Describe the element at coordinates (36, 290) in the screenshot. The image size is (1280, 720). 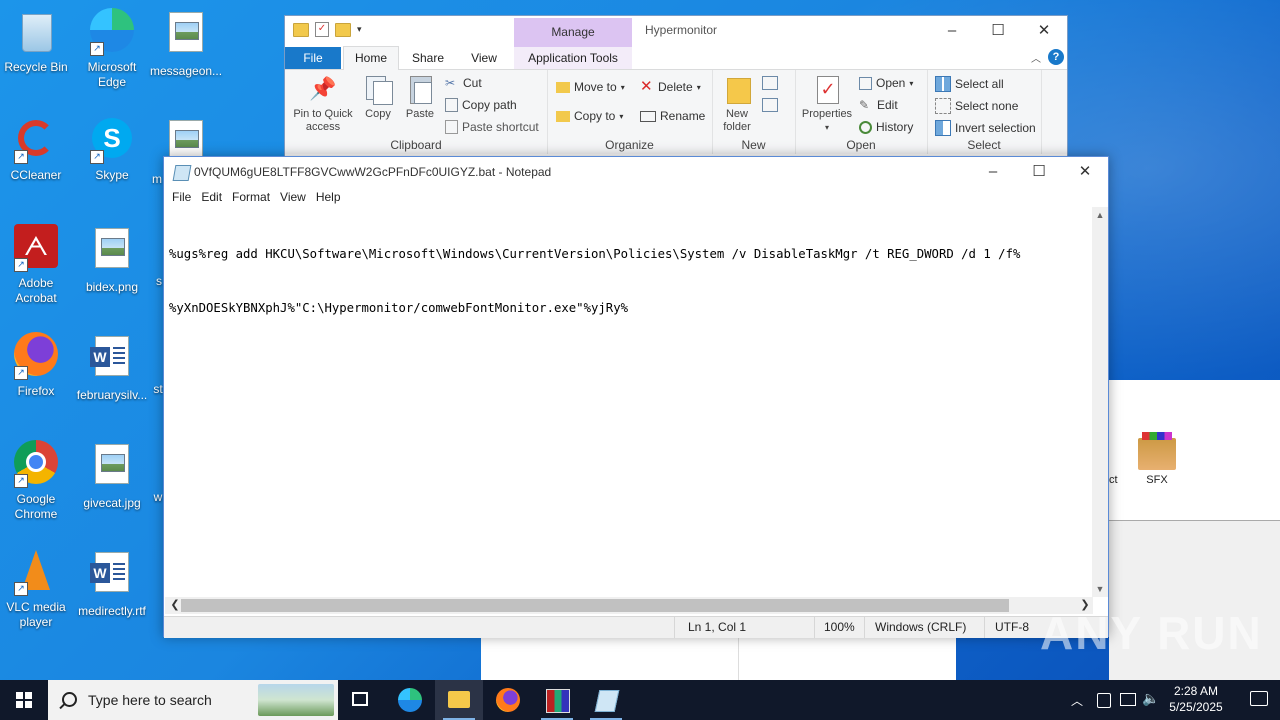
I see `icon-label: Adobe Acrobat` at that location.